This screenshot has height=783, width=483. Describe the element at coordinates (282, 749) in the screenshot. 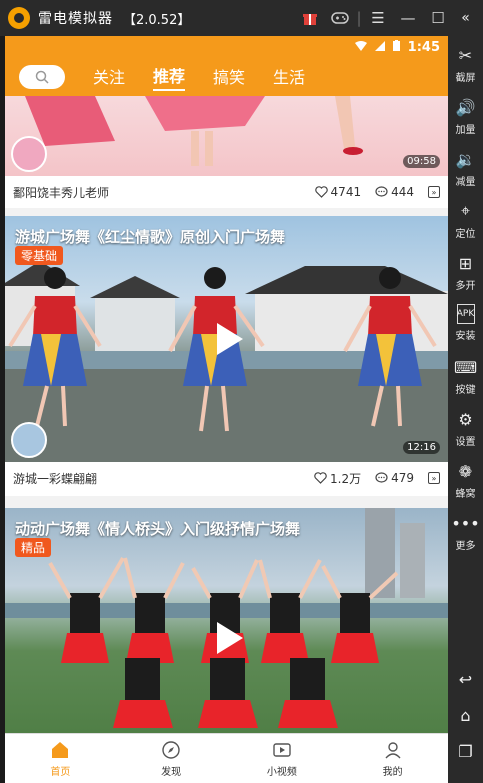

I see `video-icon` at that location.